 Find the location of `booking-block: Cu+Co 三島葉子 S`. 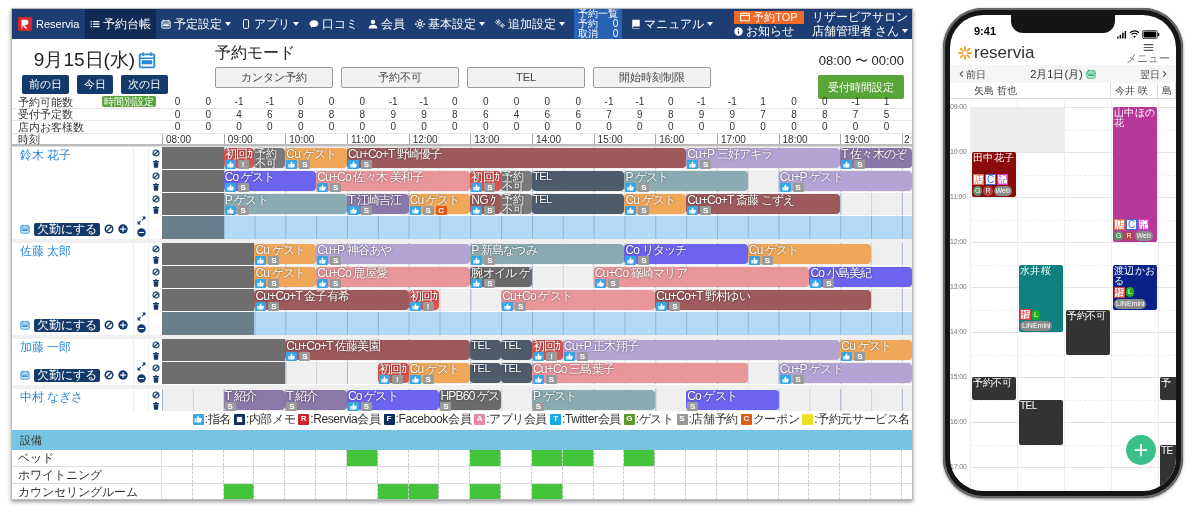

booking-block: Cu+Co 三島葉子 S is located at coordinates (640, 372).